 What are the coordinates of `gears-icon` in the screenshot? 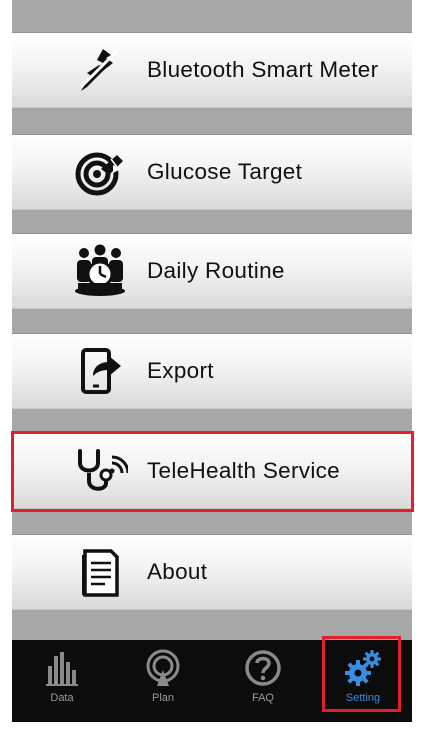 It's located at (363, 668).